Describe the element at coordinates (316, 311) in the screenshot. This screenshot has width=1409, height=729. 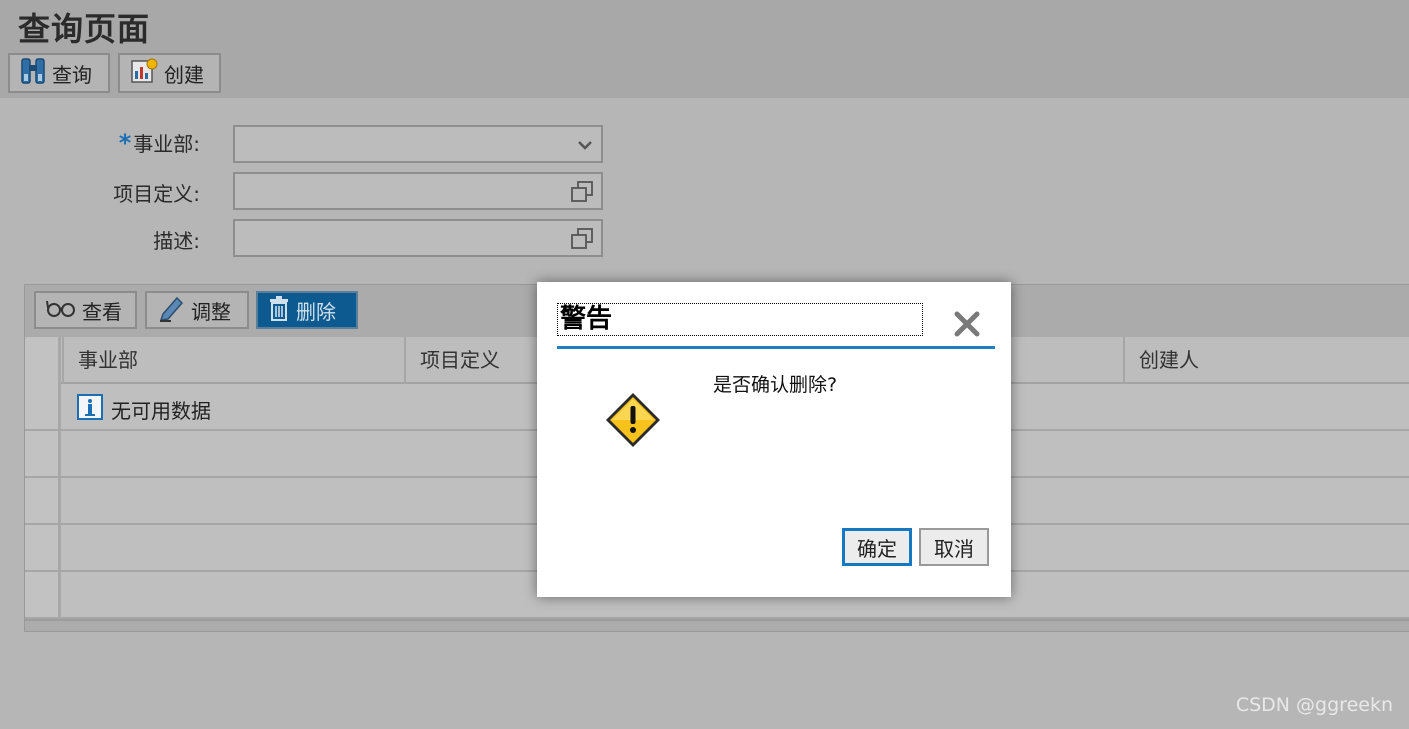
I see `delete-button-label: 删除` at that location.